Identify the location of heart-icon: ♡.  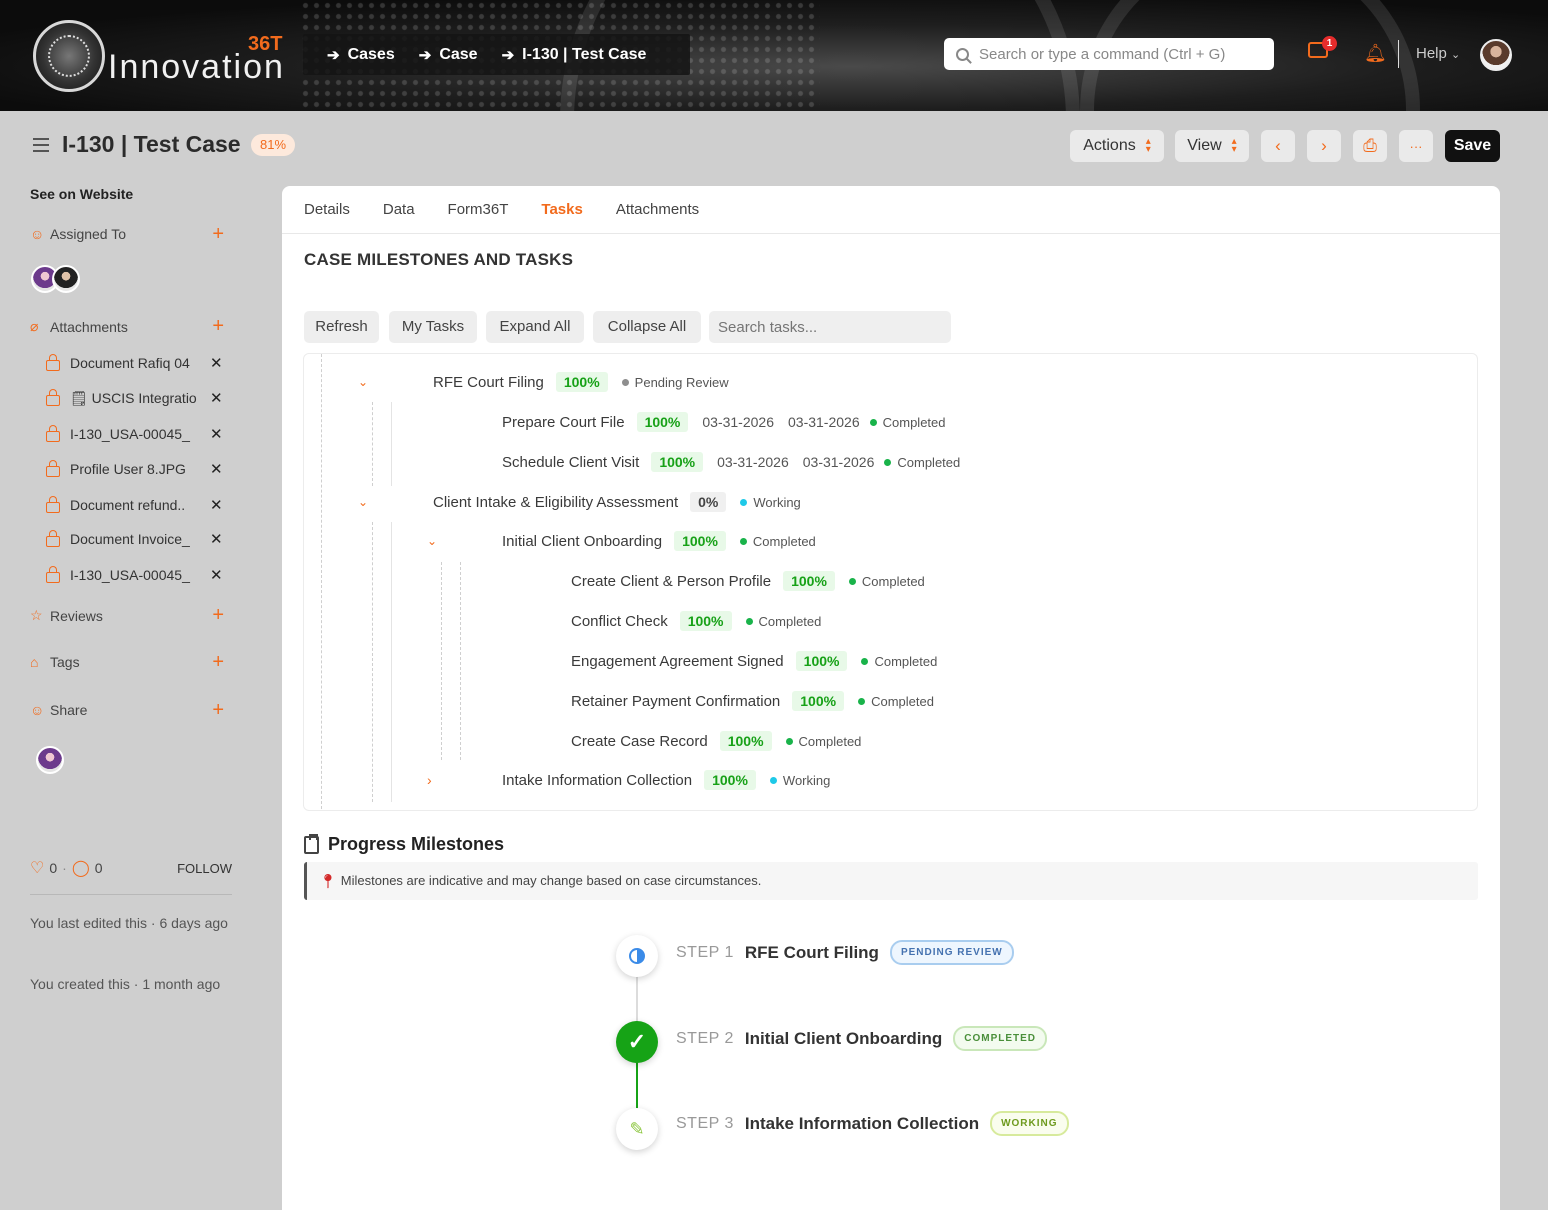
(37, 868).